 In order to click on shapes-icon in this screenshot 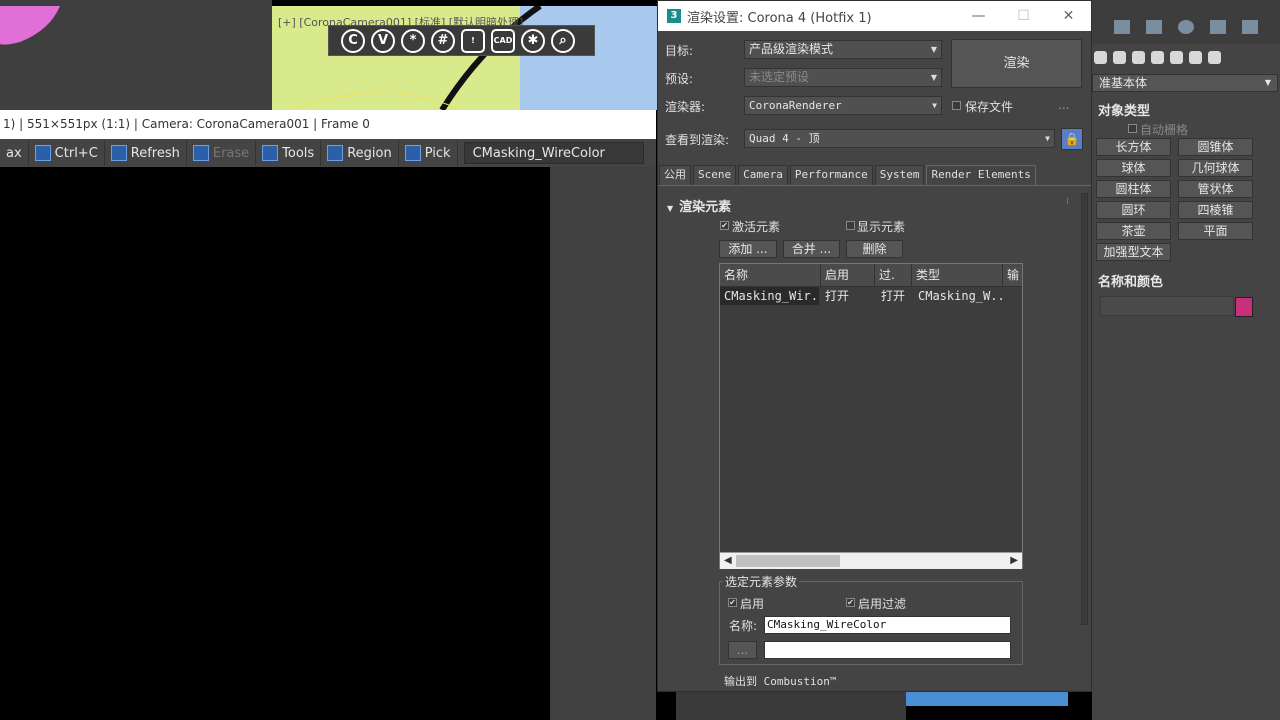, I will do `click(1119, 57)`.